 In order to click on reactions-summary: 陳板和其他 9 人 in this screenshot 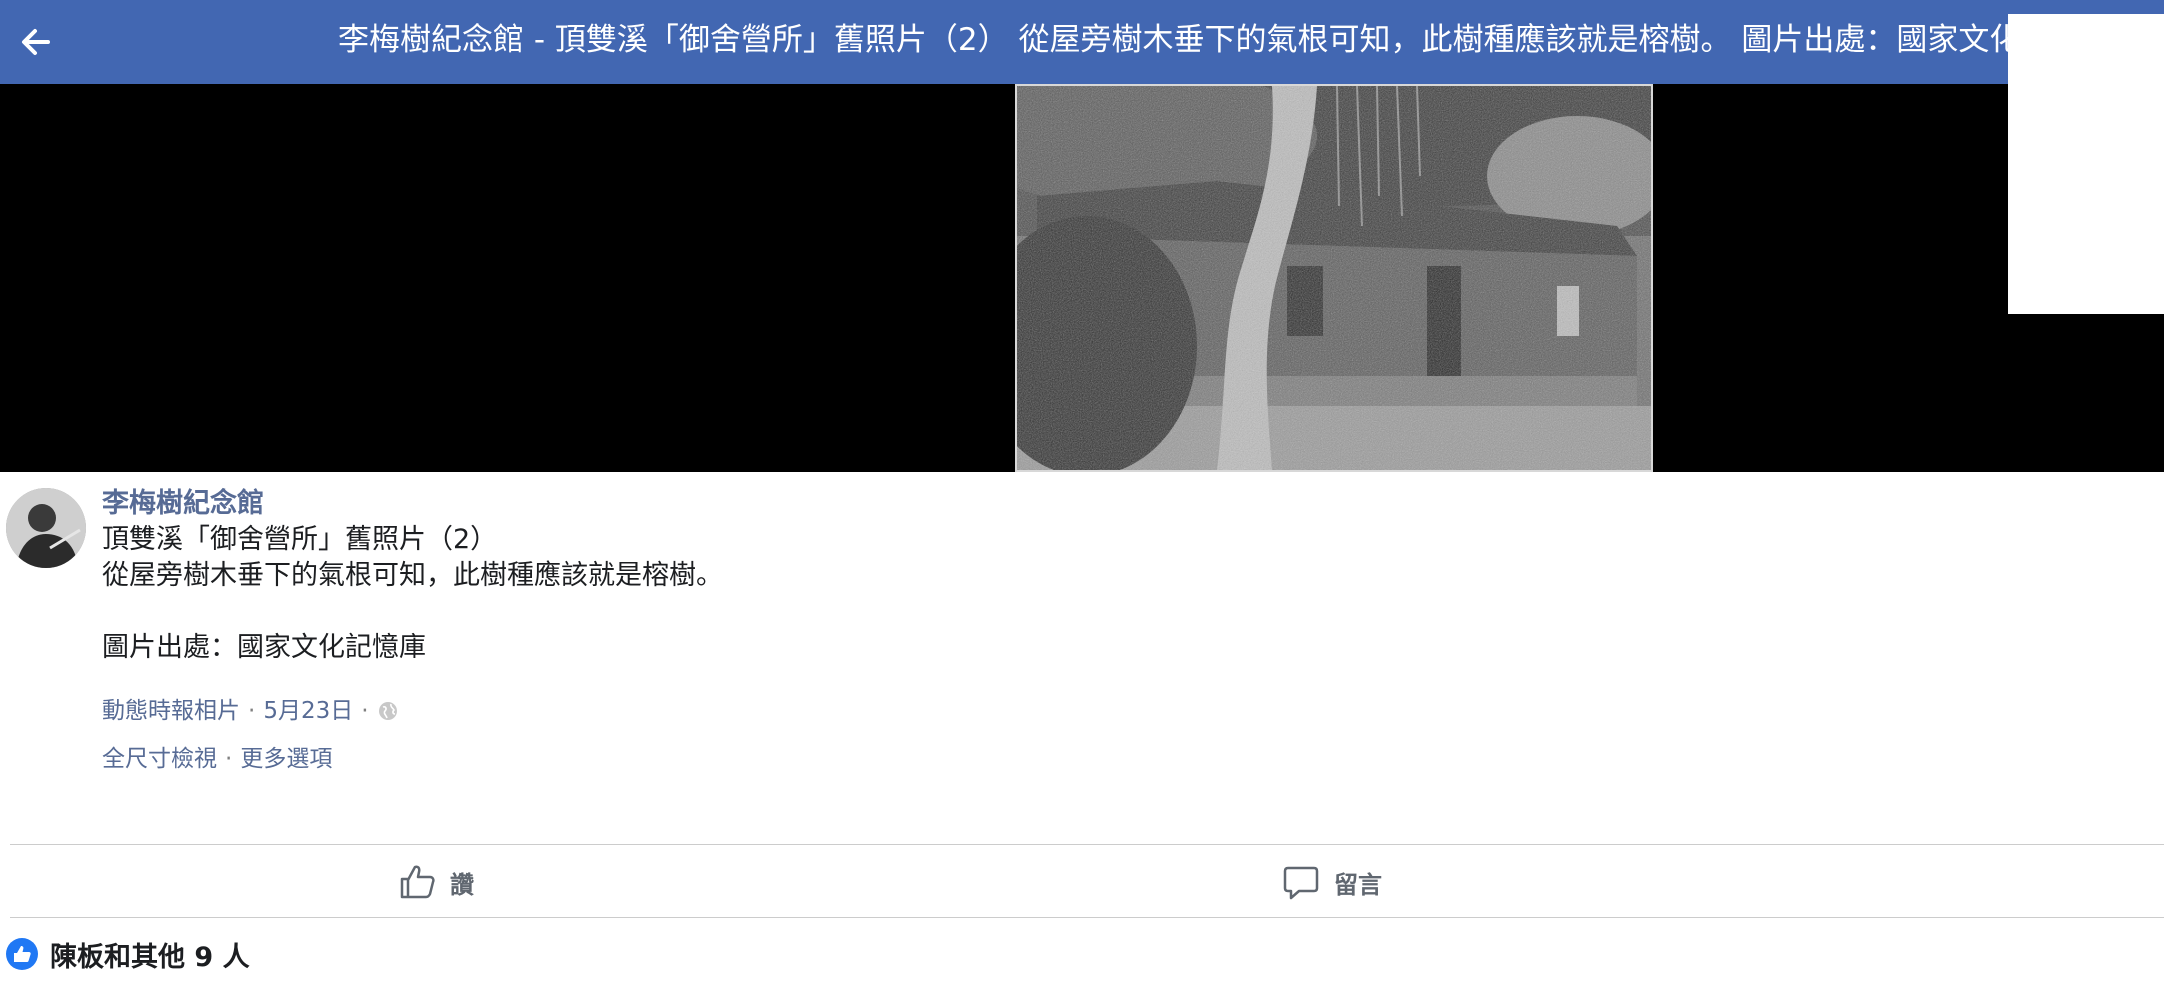, I will do `click(128, 954)`.